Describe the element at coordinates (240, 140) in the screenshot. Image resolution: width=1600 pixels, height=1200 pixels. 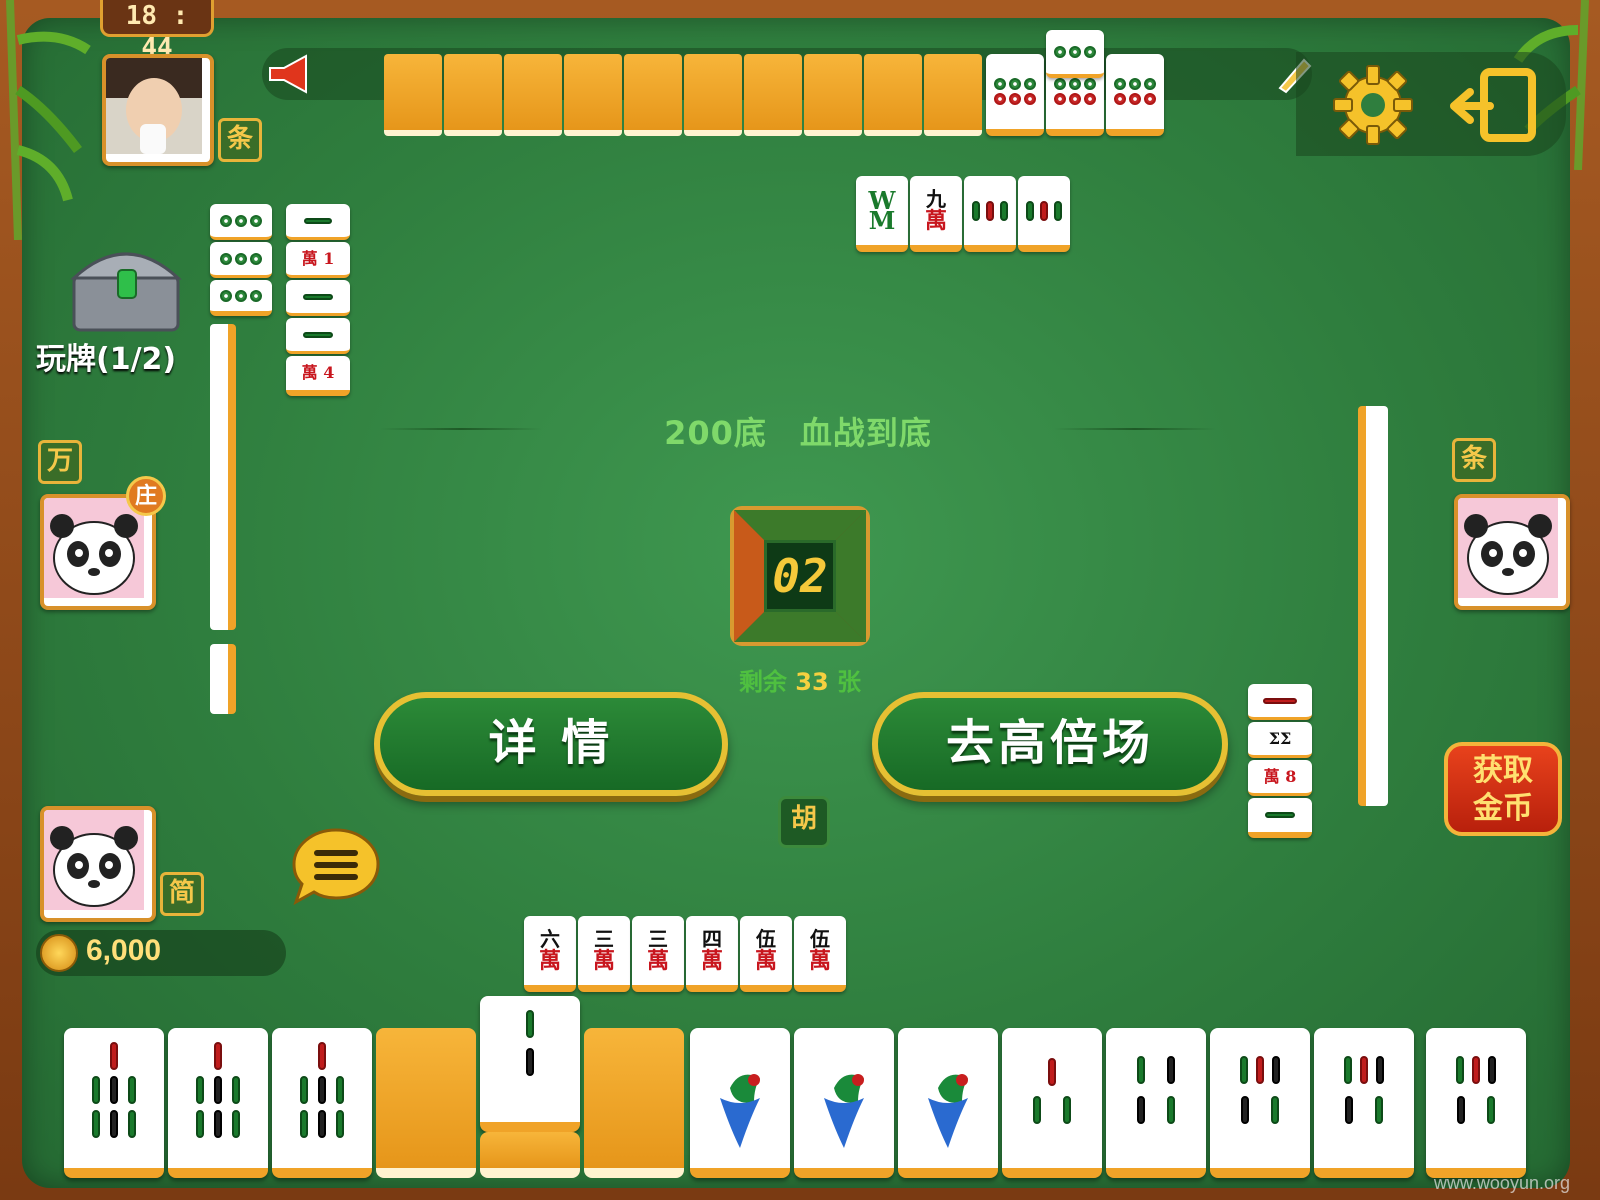
I see `top-player-suit-badge: 条` at that location.